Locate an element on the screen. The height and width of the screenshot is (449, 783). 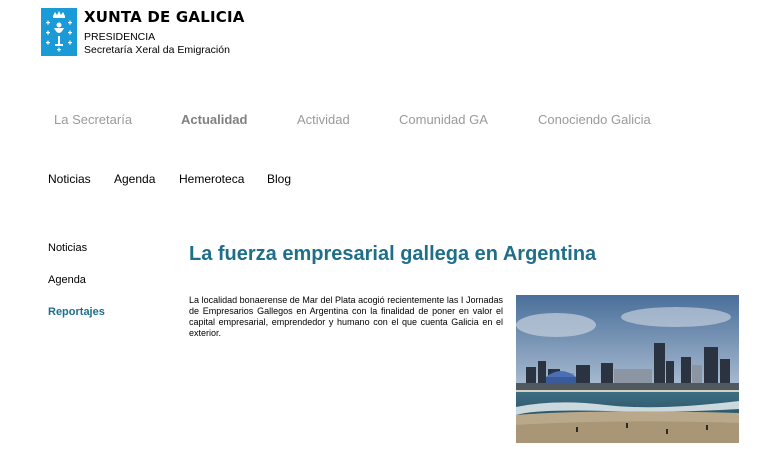
brand-department: PRESIDENCIA is located at coordinates (120, 37).